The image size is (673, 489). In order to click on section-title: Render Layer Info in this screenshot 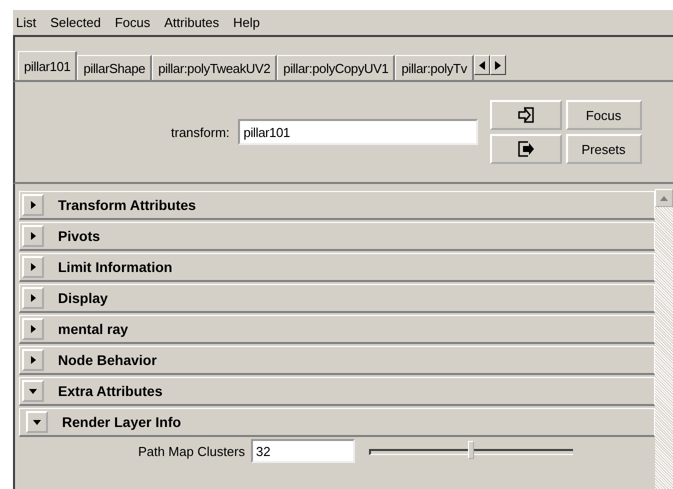, I will do `click(122, 422)`.